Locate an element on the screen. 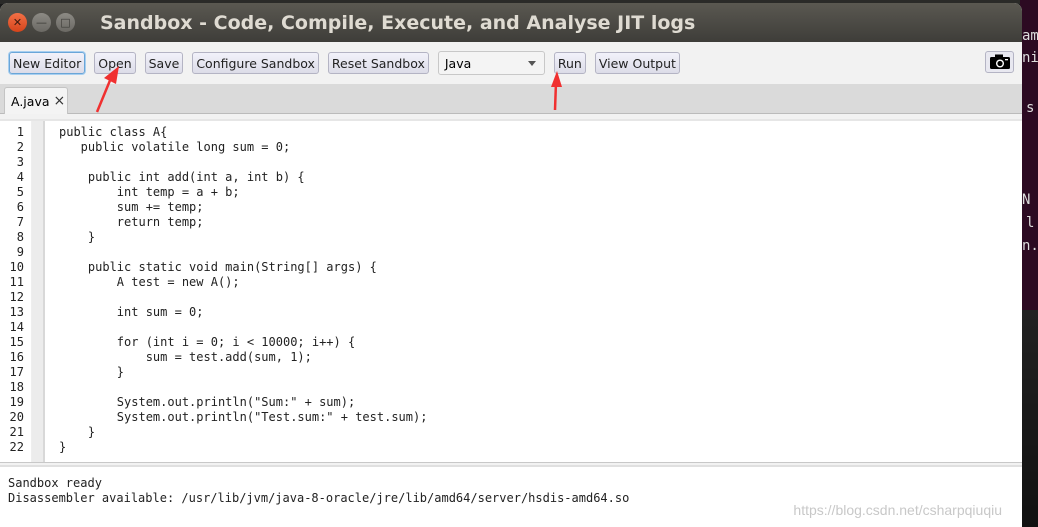  line-number: 11 is located at coordinates (16, 282).